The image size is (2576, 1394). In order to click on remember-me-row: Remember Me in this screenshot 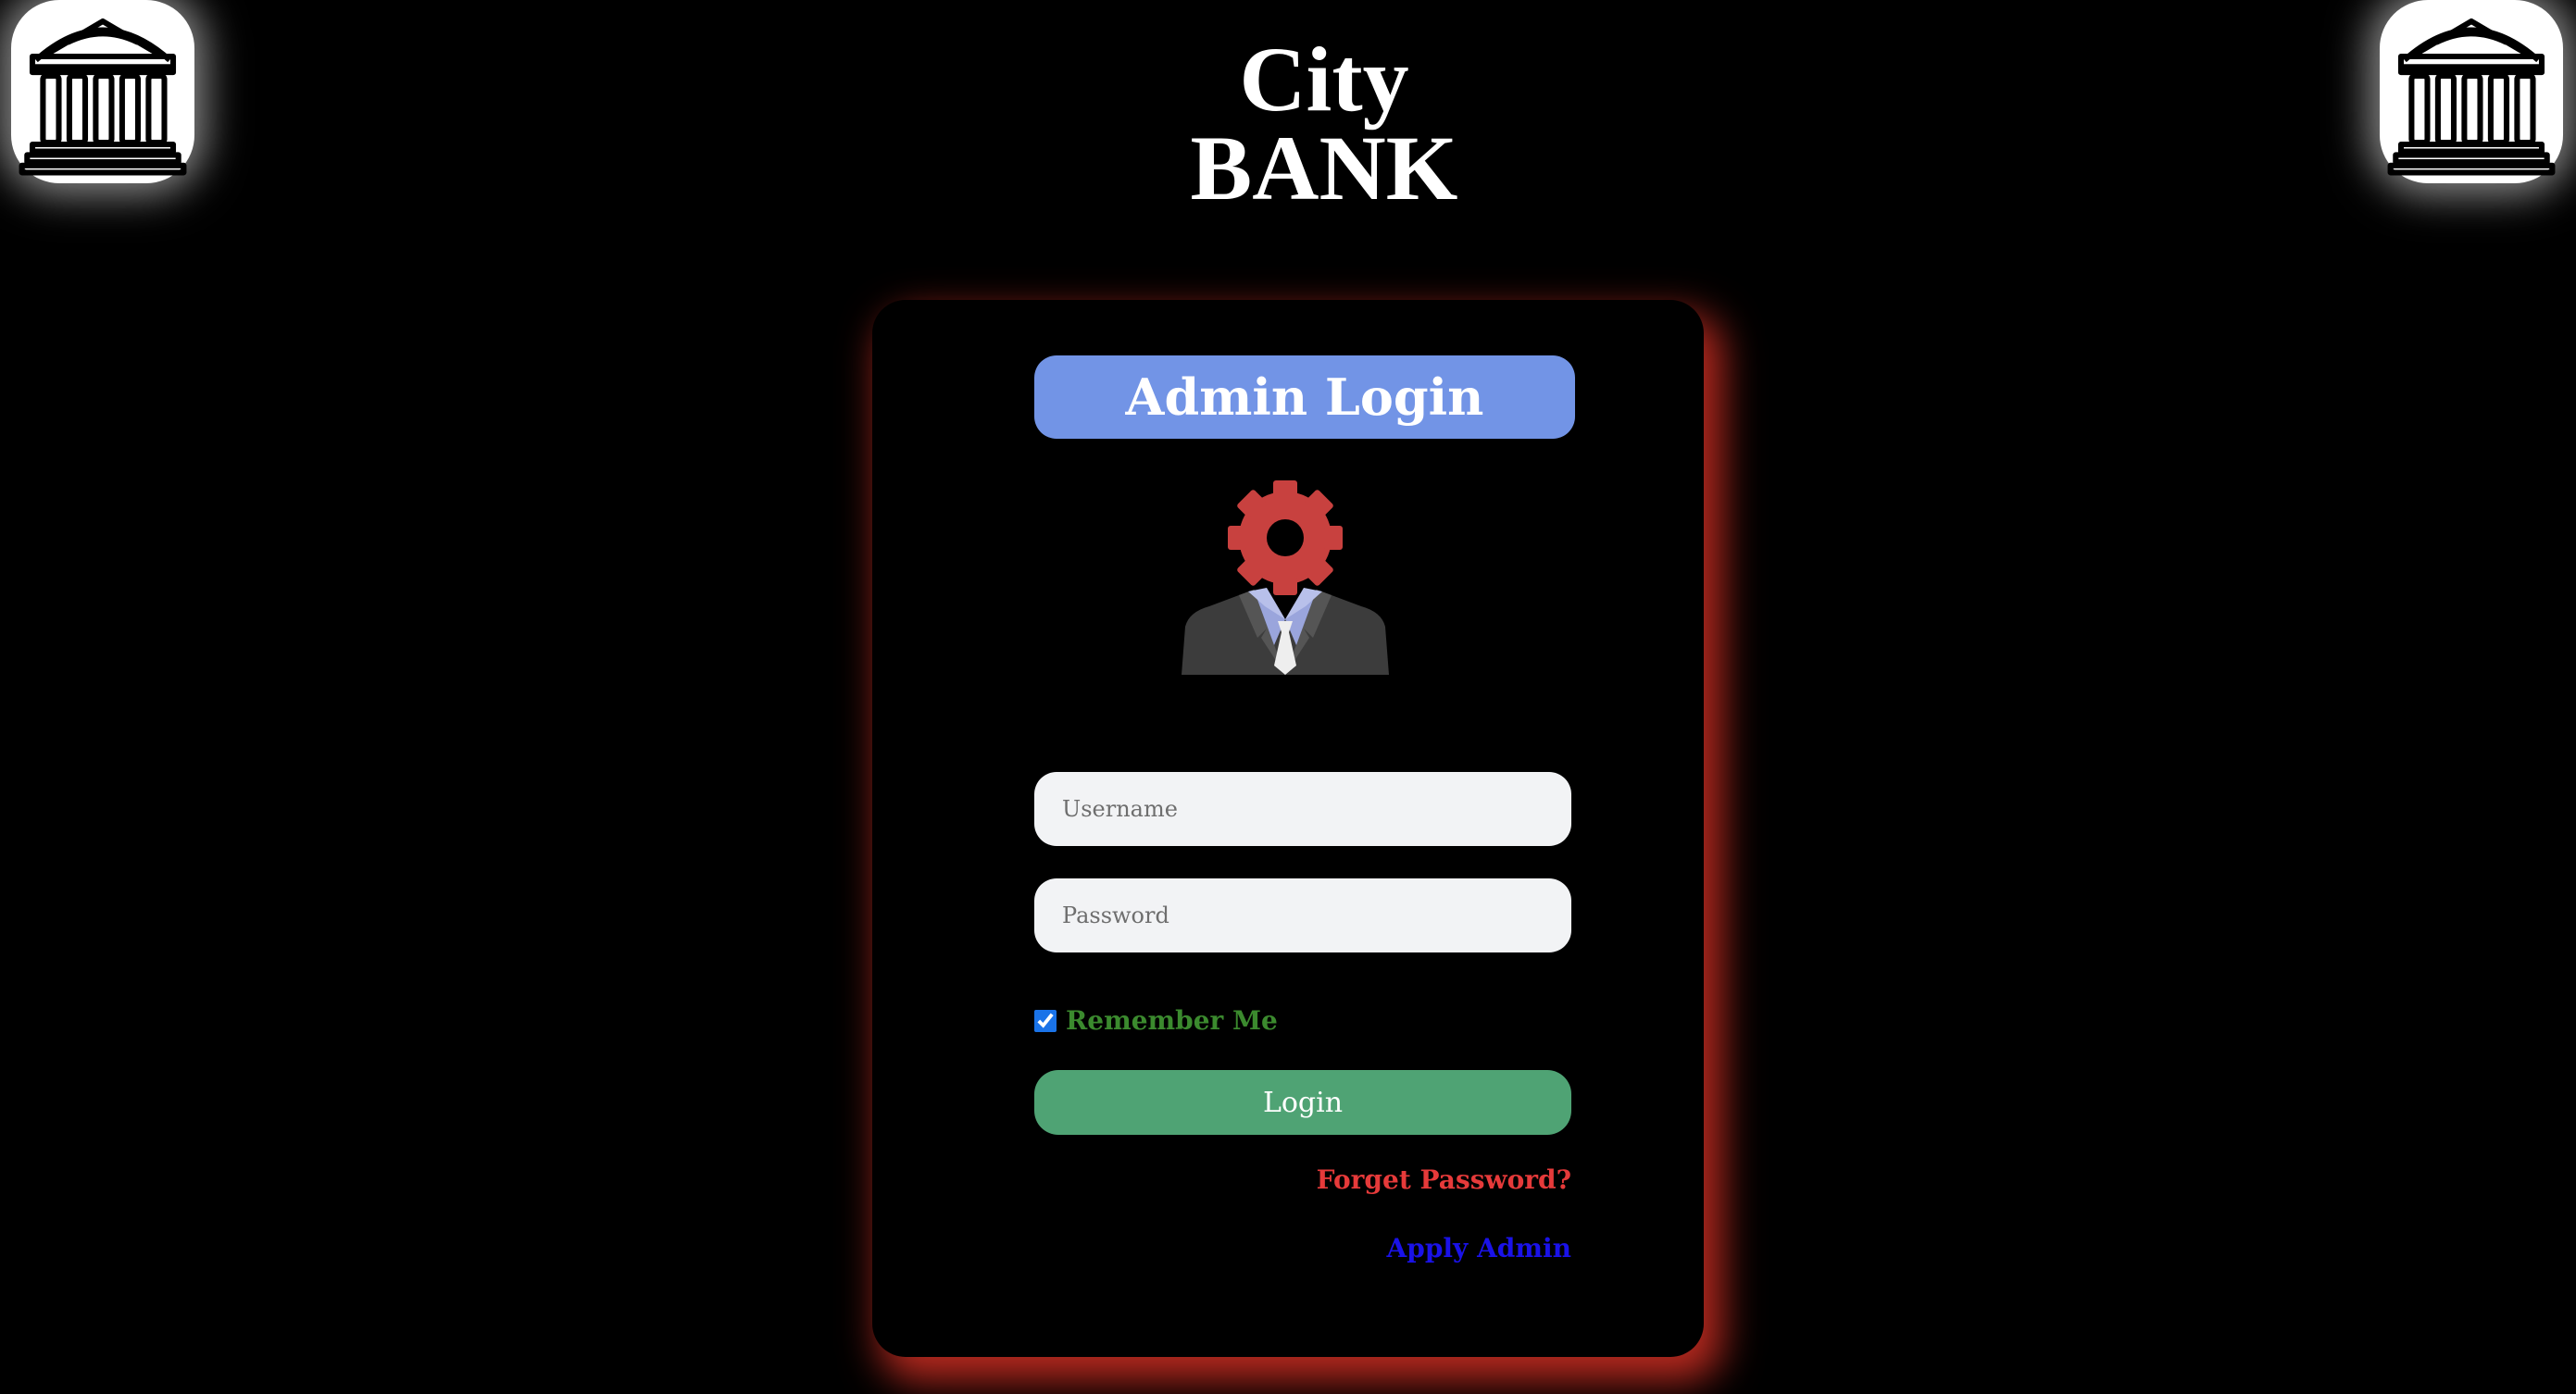, I will do `click(1156, 1020)`.